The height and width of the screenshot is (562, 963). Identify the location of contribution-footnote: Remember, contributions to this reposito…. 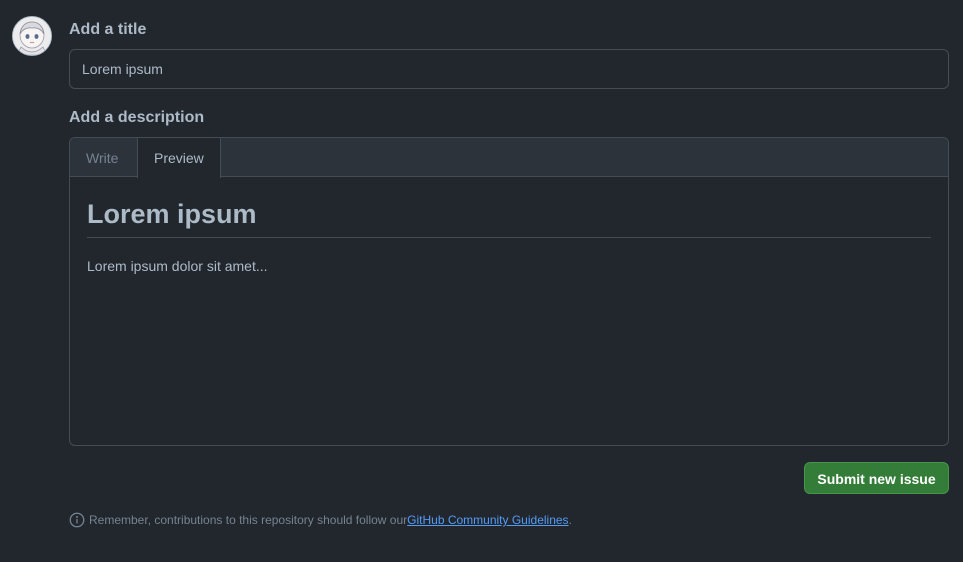
(320, 520).